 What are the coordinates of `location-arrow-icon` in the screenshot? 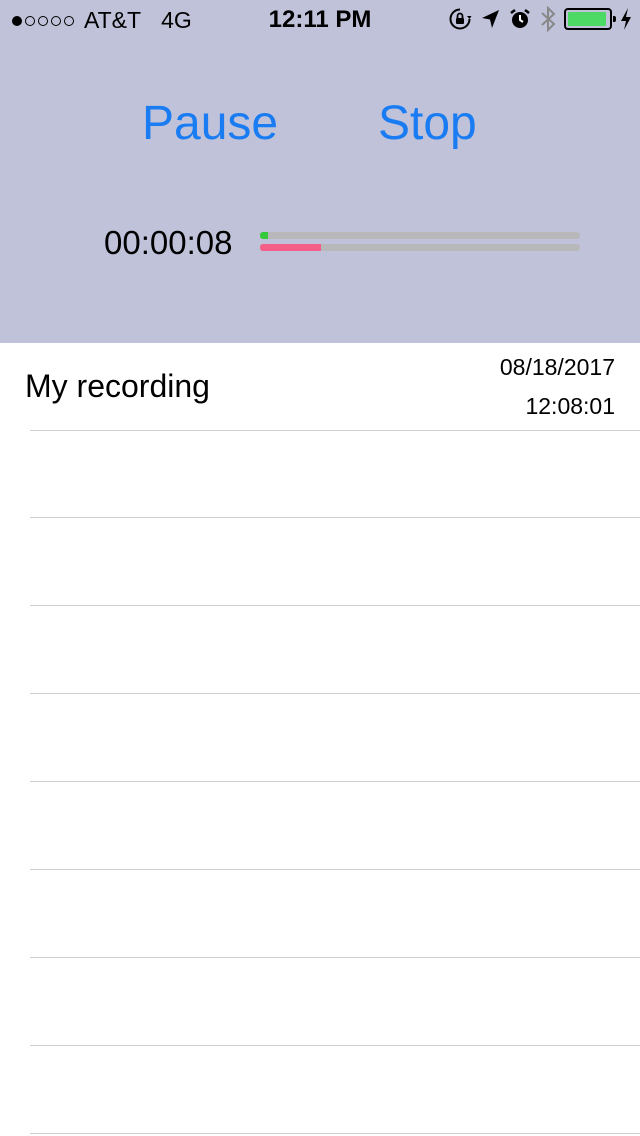 It's located at (490, 19).